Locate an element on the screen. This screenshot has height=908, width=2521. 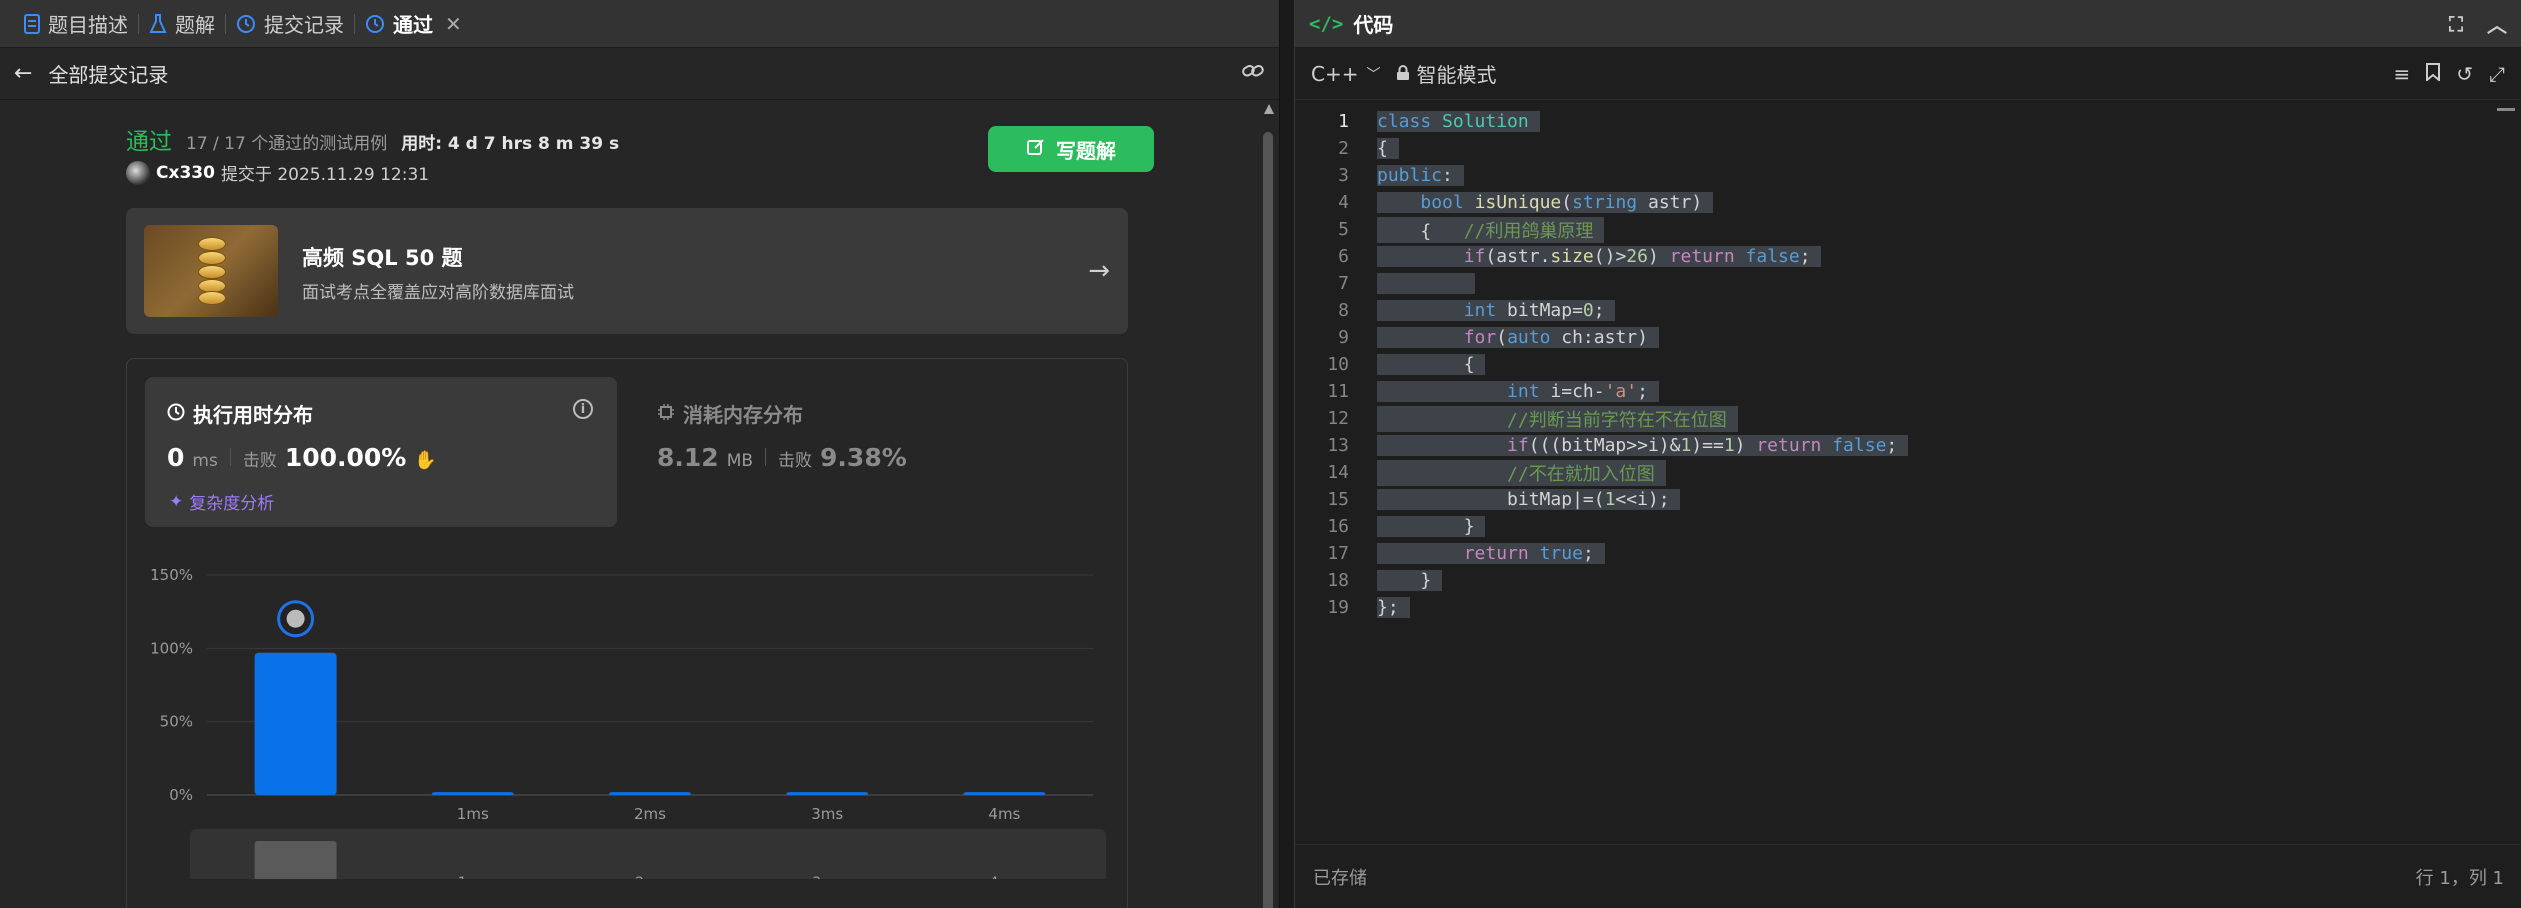
code-line: 11 int i=ch-'a'; is located at coordinates (1477, 391).